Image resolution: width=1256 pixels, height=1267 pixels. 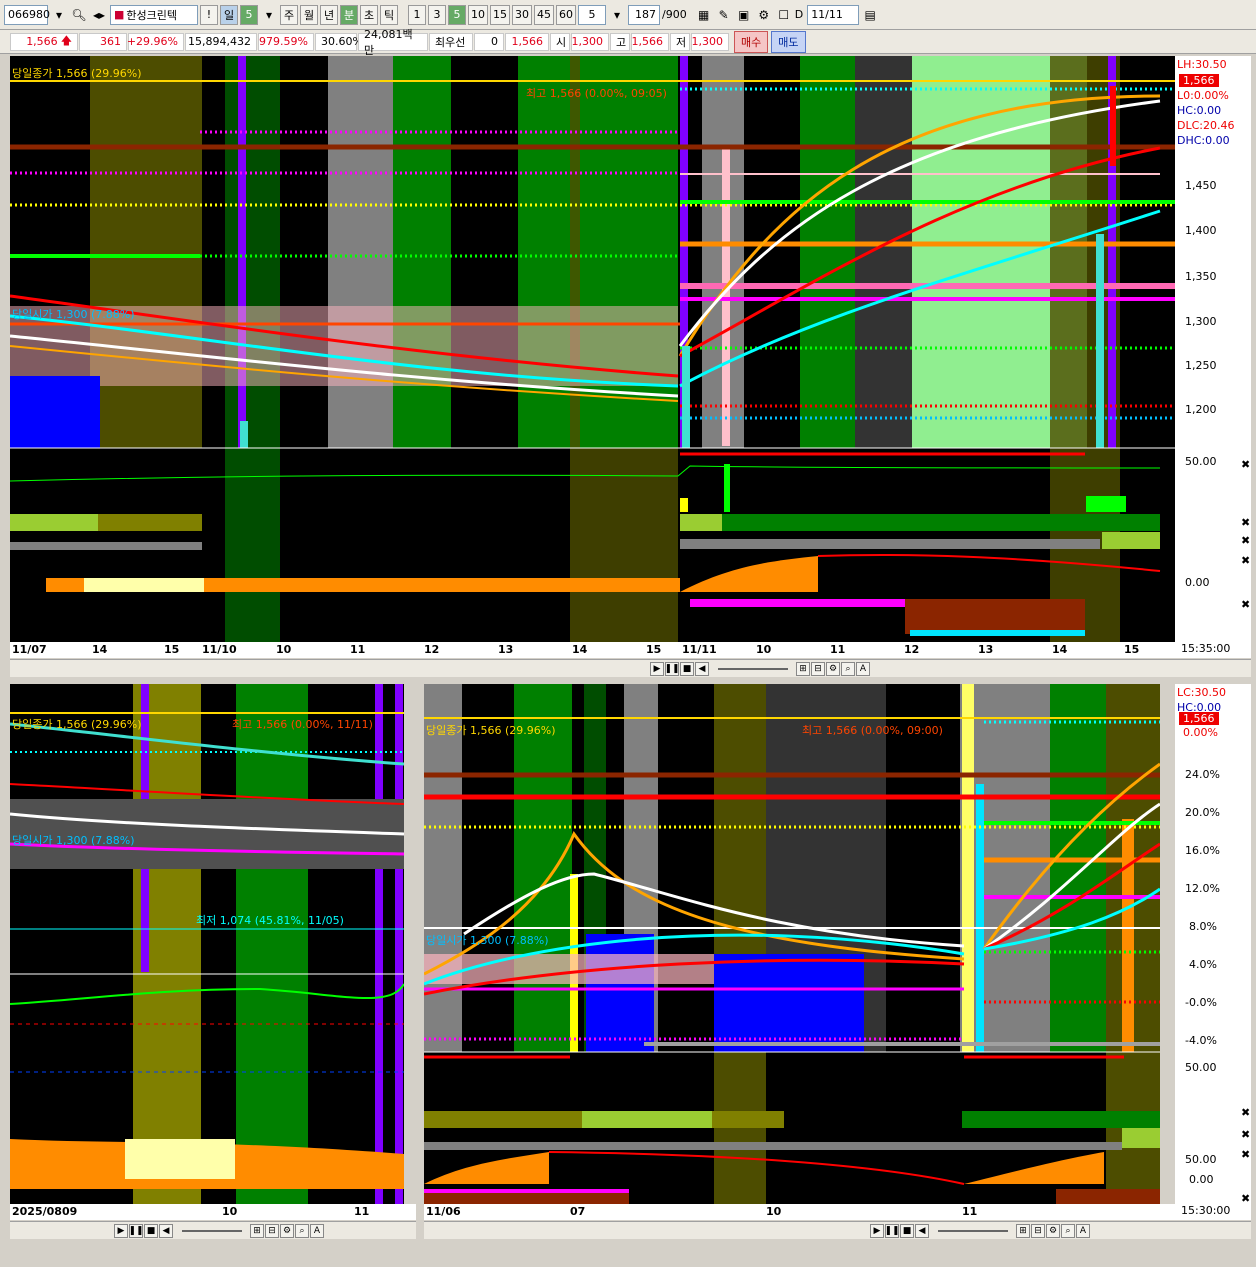 What do you see at coordinates (1206, 125) in the screenshot?
I see `right-label: DLC:20.46` at bounding box center [1206, 125].